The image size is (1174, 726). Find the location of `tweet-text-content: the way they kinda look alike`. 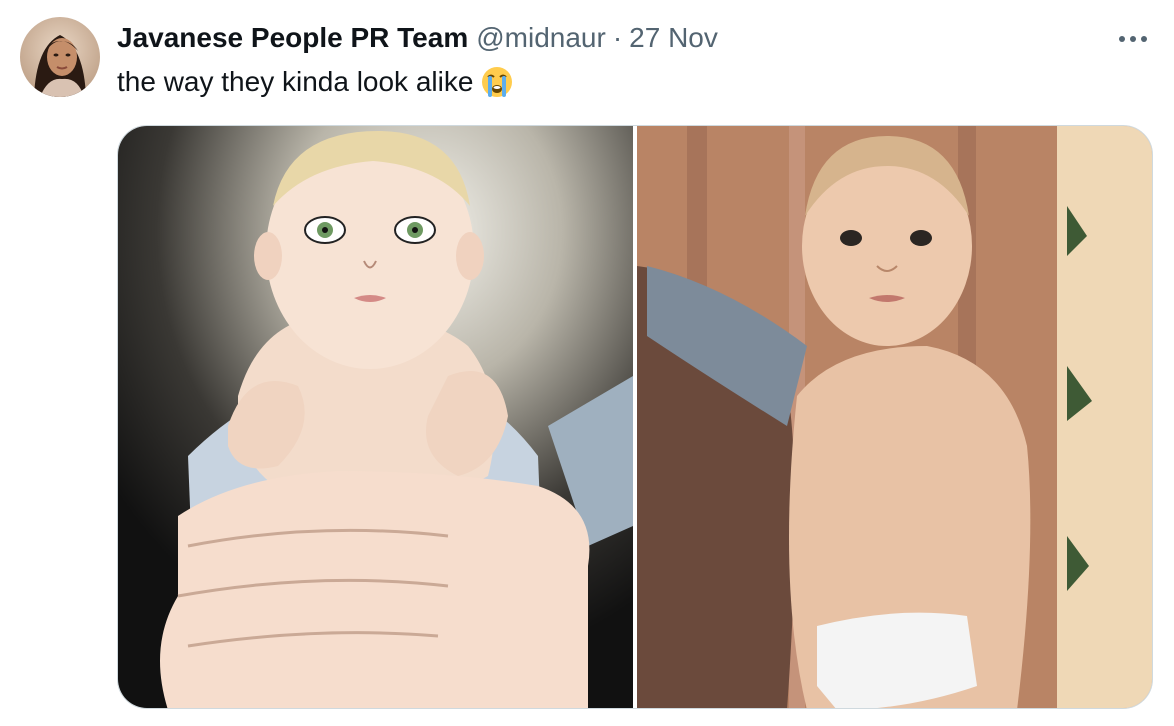

tweet-text-content: the way they kinda look alike is located at coordinates (295, 81).